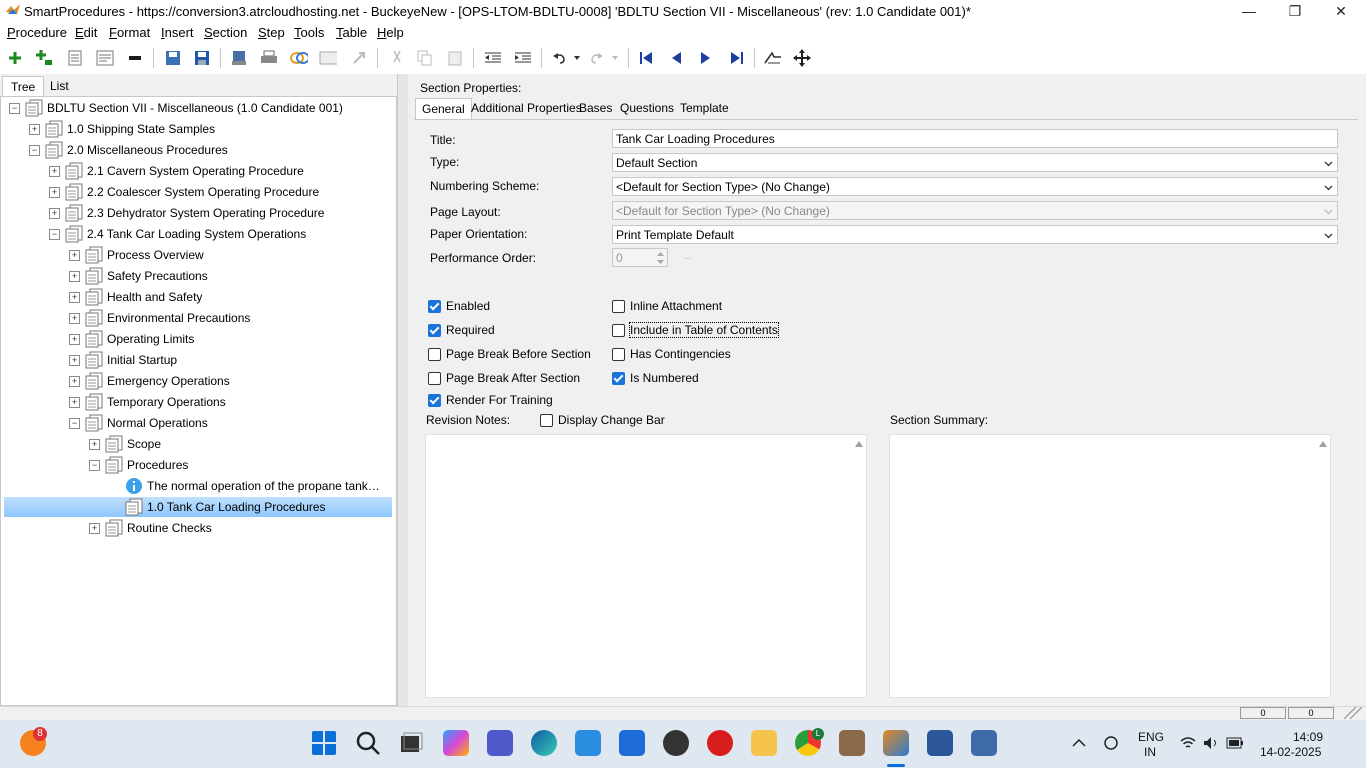 The image size is (1366, 768). Describe the element at coordinates (443, 108) in the screenshot. I see `tab-general: General` at that location.